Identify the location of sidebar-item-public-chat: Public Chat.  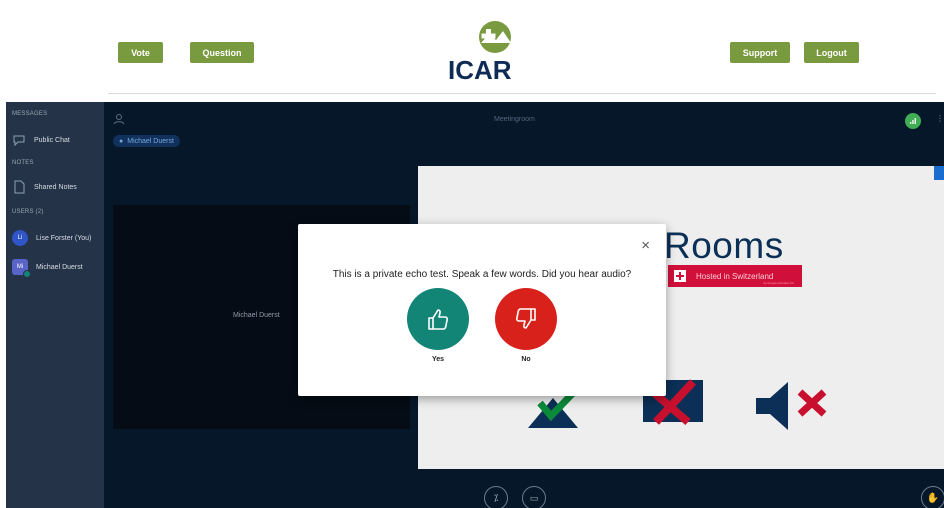
(41, 140).